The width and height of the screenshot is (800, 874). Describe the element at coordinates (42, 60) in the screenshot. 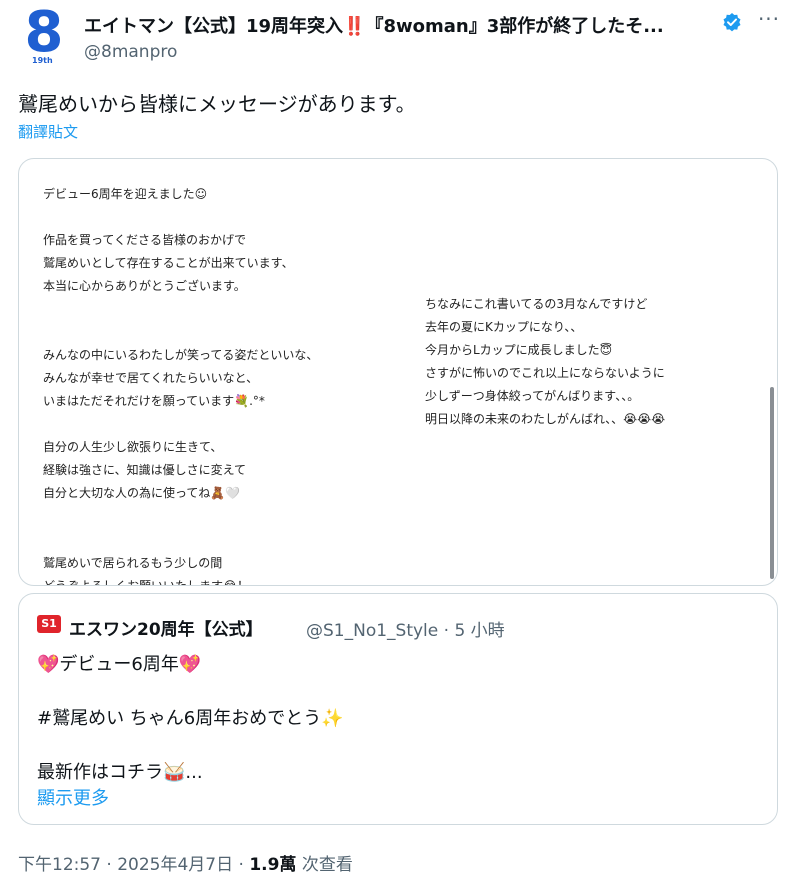

I see `avatar-logo-sub: 19th` at that location.